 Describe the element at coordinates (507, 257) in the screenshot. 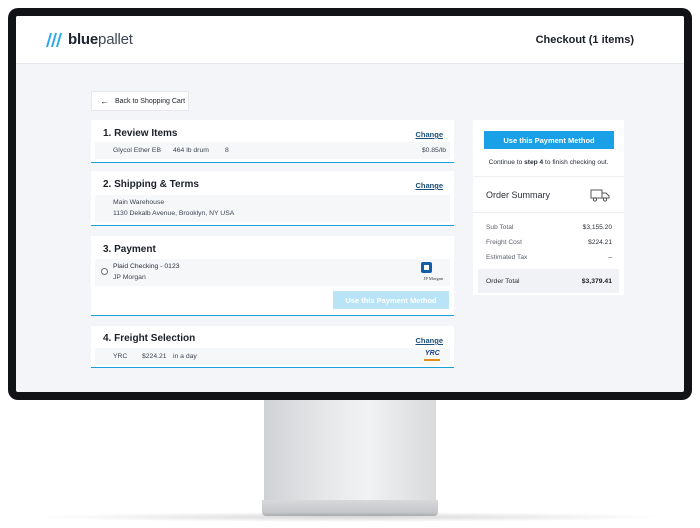

I see `estimated-tax-label: Estimated Tax` at that location.